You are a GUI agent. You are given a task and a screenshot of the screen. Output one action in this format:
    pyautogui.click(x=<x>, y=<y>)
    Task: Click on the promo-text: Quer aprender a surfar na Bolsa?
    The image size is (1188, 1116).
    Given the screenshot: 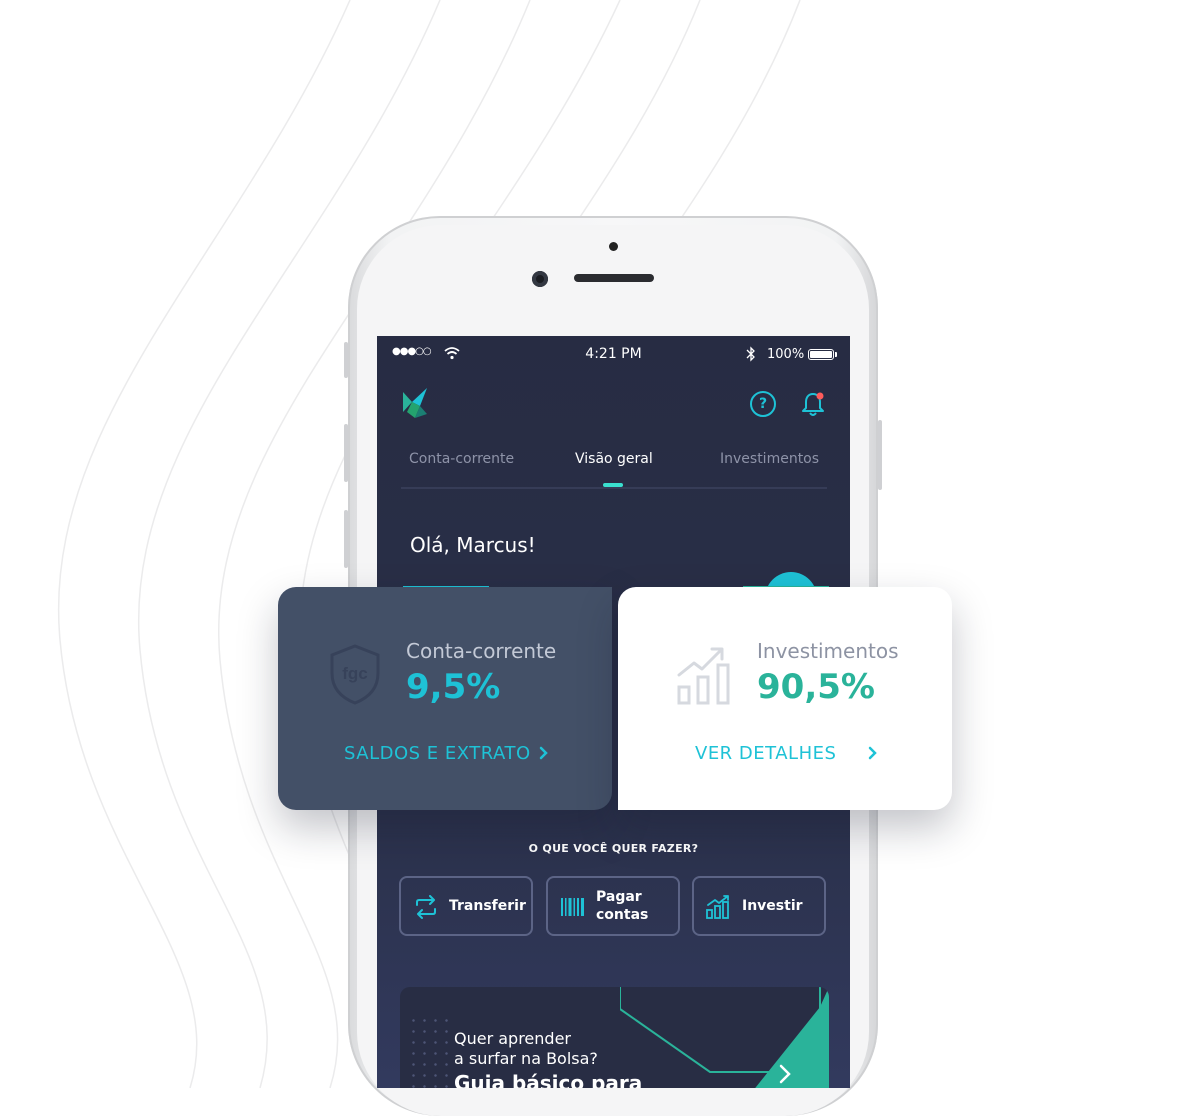 What is the action you would take?
    pyautogui.click(x=526, y=1049)
    